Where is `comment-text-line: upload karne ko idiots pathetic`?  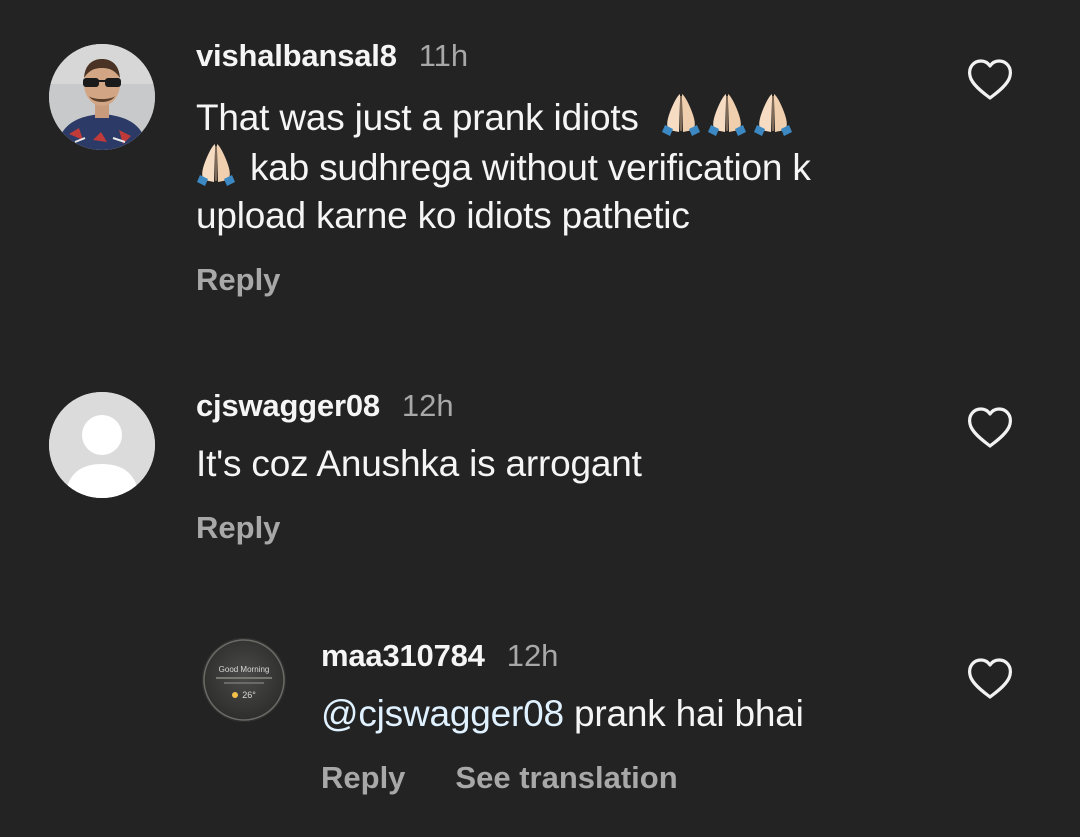 comment-text-line: upload karne ko idiots pathetic is located at coordinates (503, 216).